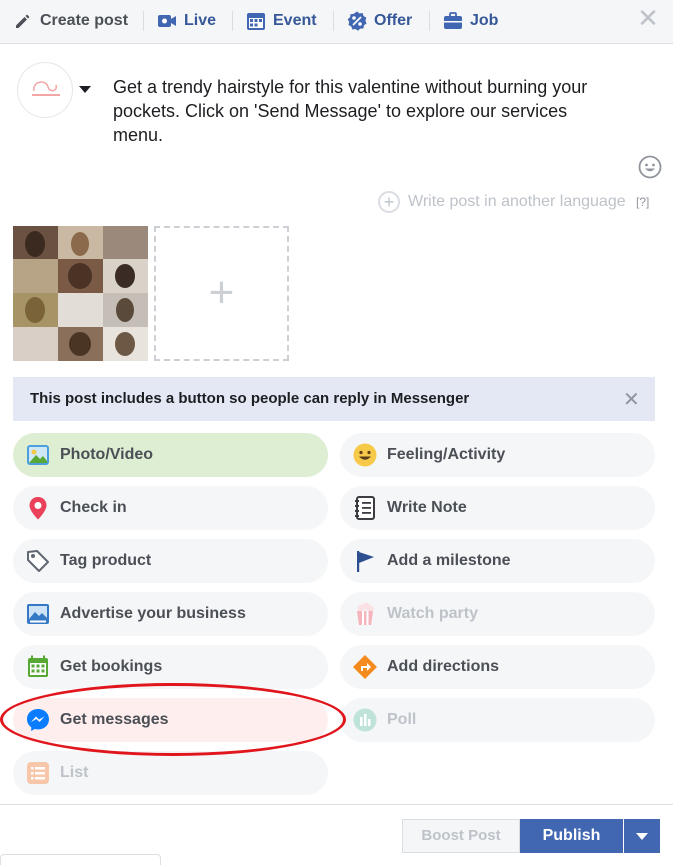 The image size is (673, 865). I want to click on option-photo-video: Photo/Video, so click(170, 455).